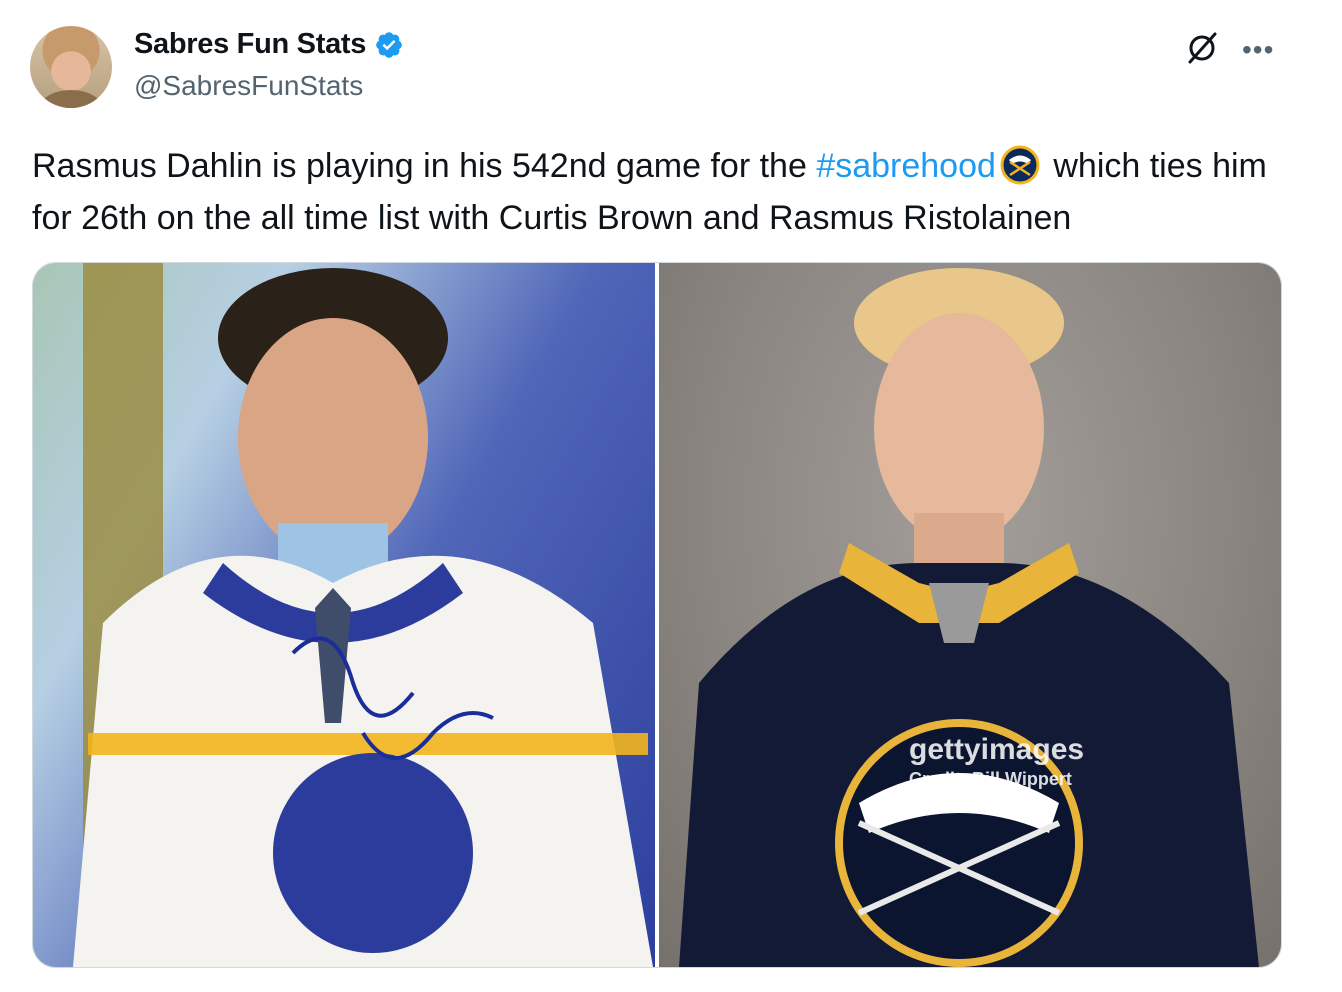  I want to click on grok-icon, so click(1202, 48).